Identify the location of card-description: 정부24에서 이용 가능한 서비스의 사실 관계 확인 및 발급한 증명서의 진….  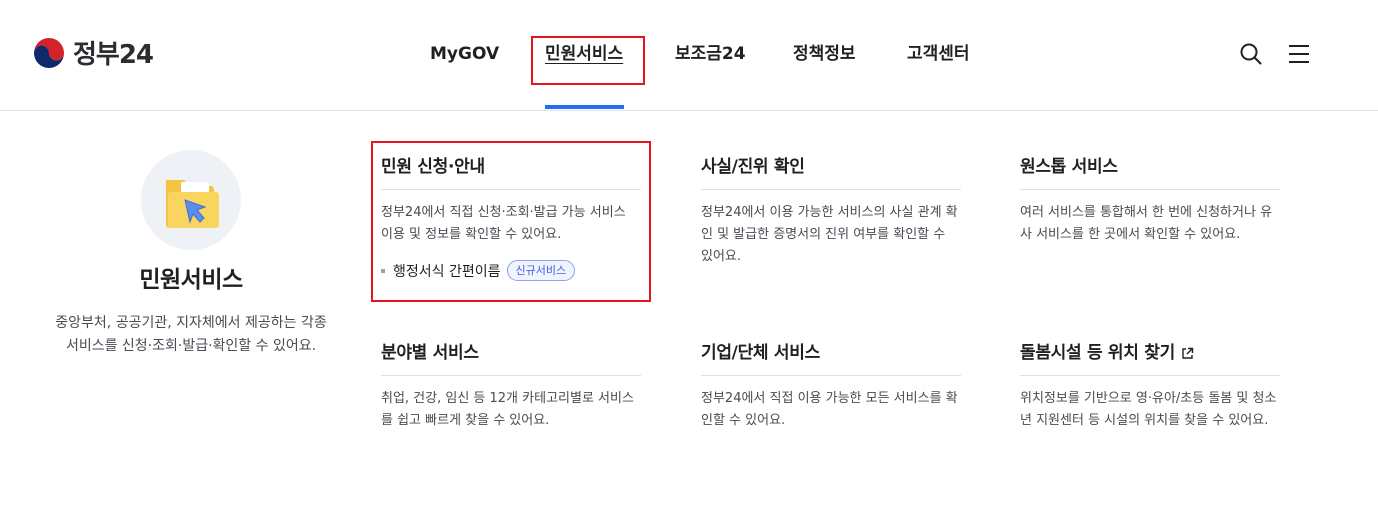
(829, 234).